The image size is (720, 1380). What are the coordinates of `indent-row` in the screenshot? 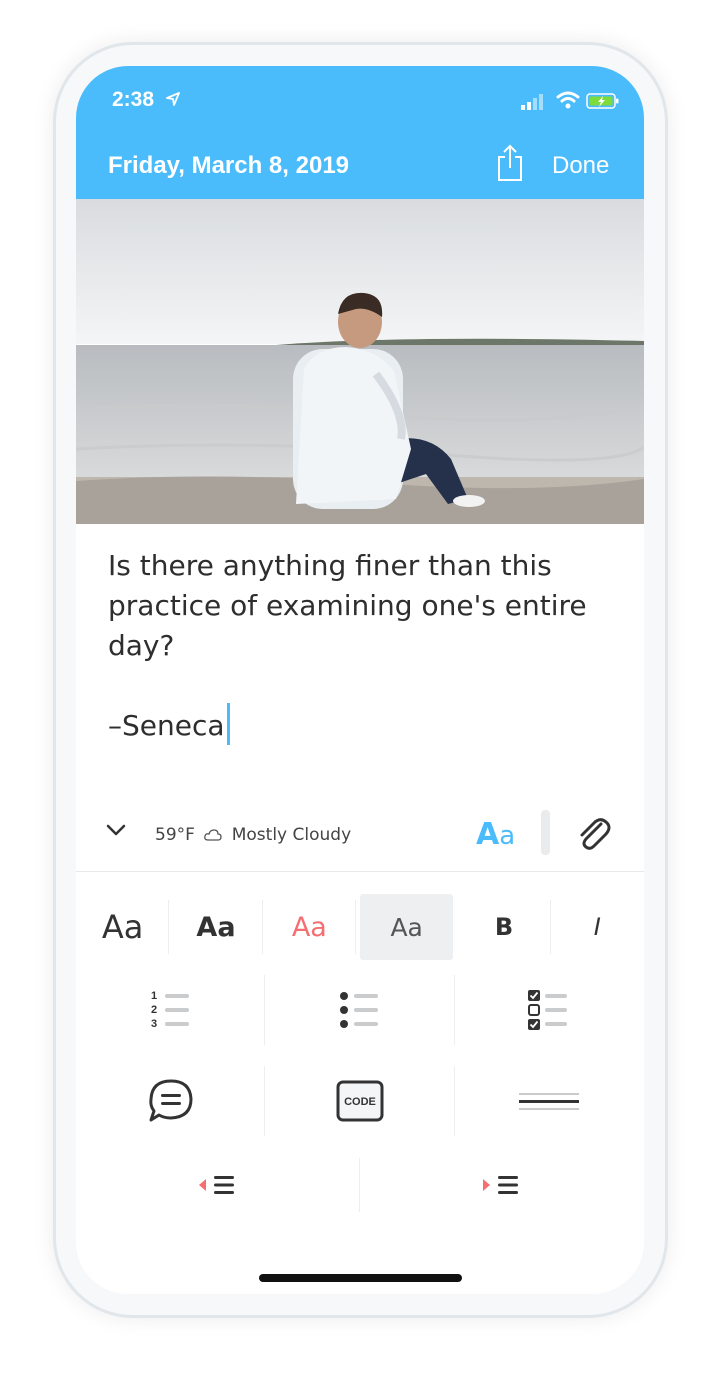 It's located at (360, 1185).